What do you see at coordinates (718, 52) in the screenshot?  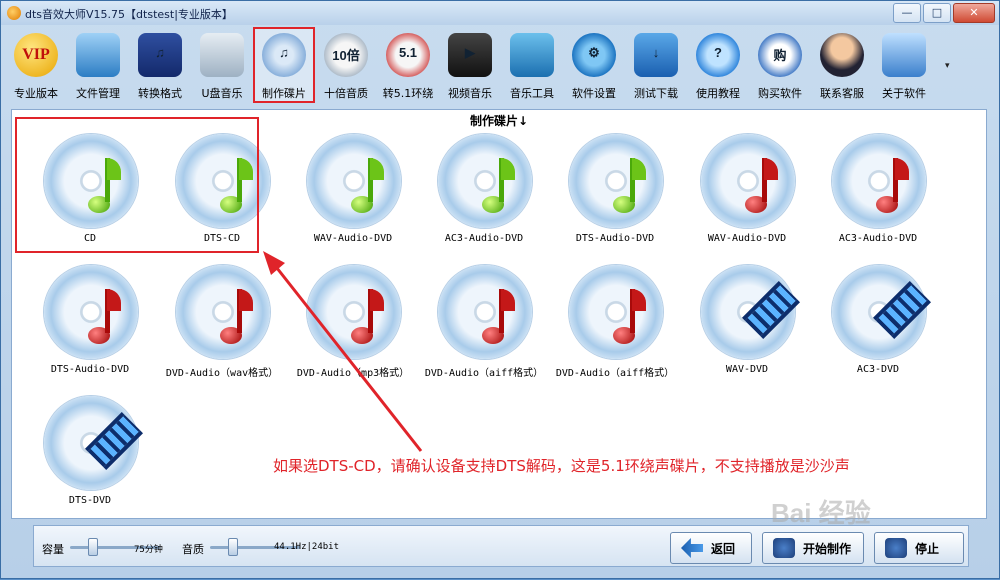 I see `toolbar-icon-glyph: ?` at bounding box center [718, 52].